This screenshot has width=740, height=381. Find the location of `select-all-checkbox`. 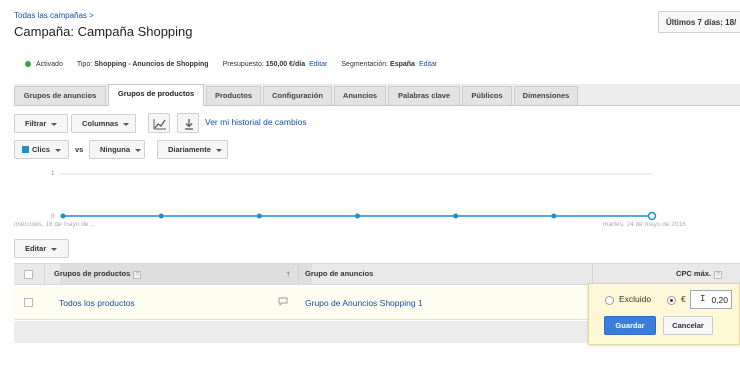

select-all-checkbox is located at coordinates (28, 274).